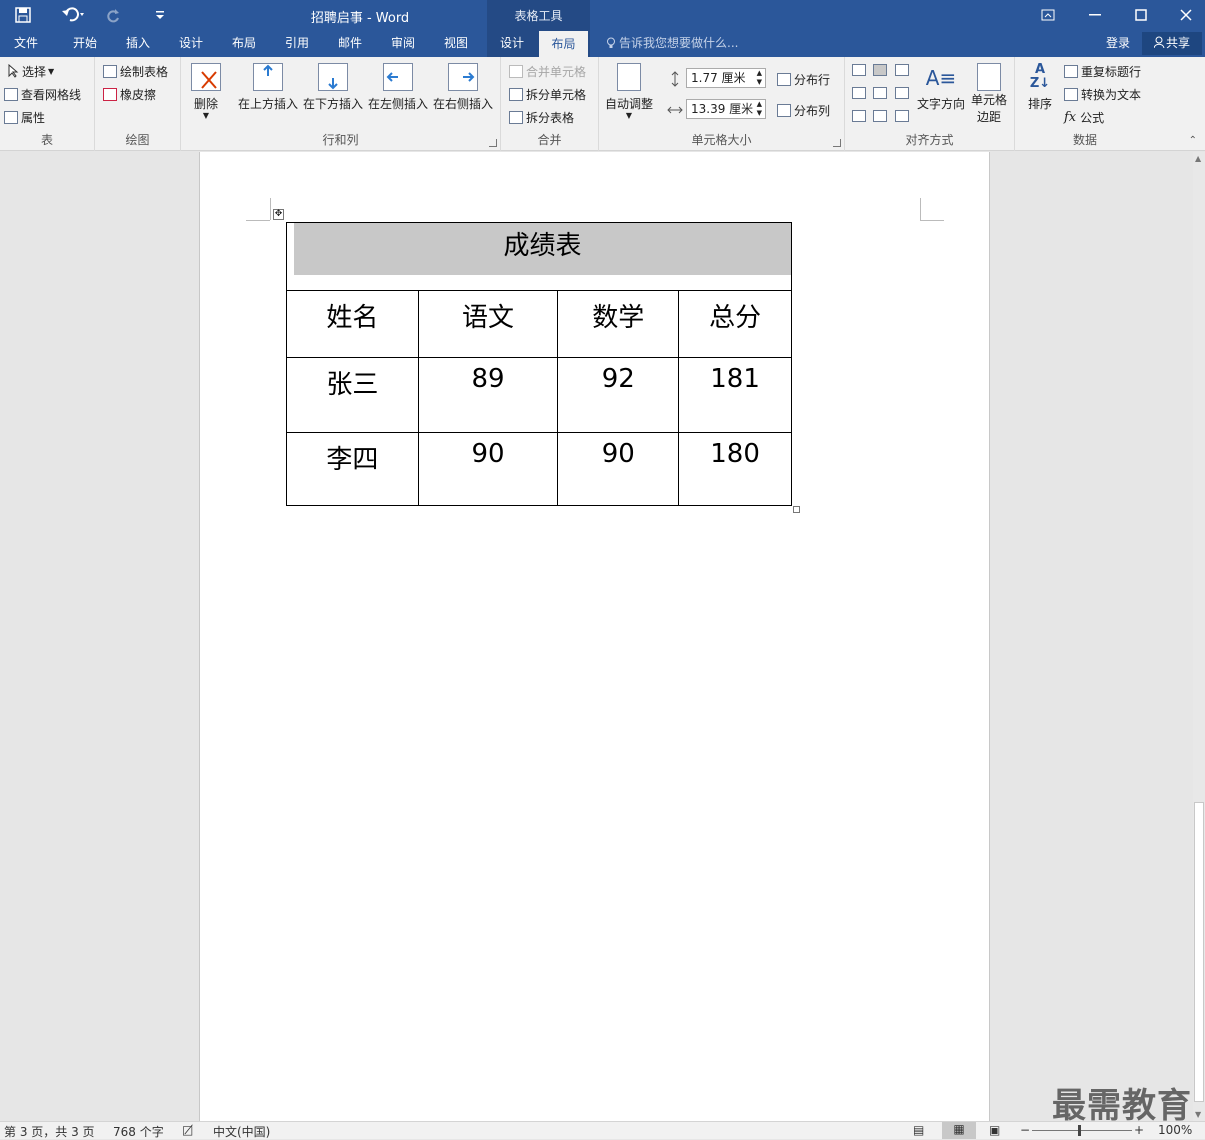 The height and width of the screenshot is (1140, 1205). Describe the element at coordinates (187, 1130) in the screenshot. I see `proofing-icon: □̸` at that location.